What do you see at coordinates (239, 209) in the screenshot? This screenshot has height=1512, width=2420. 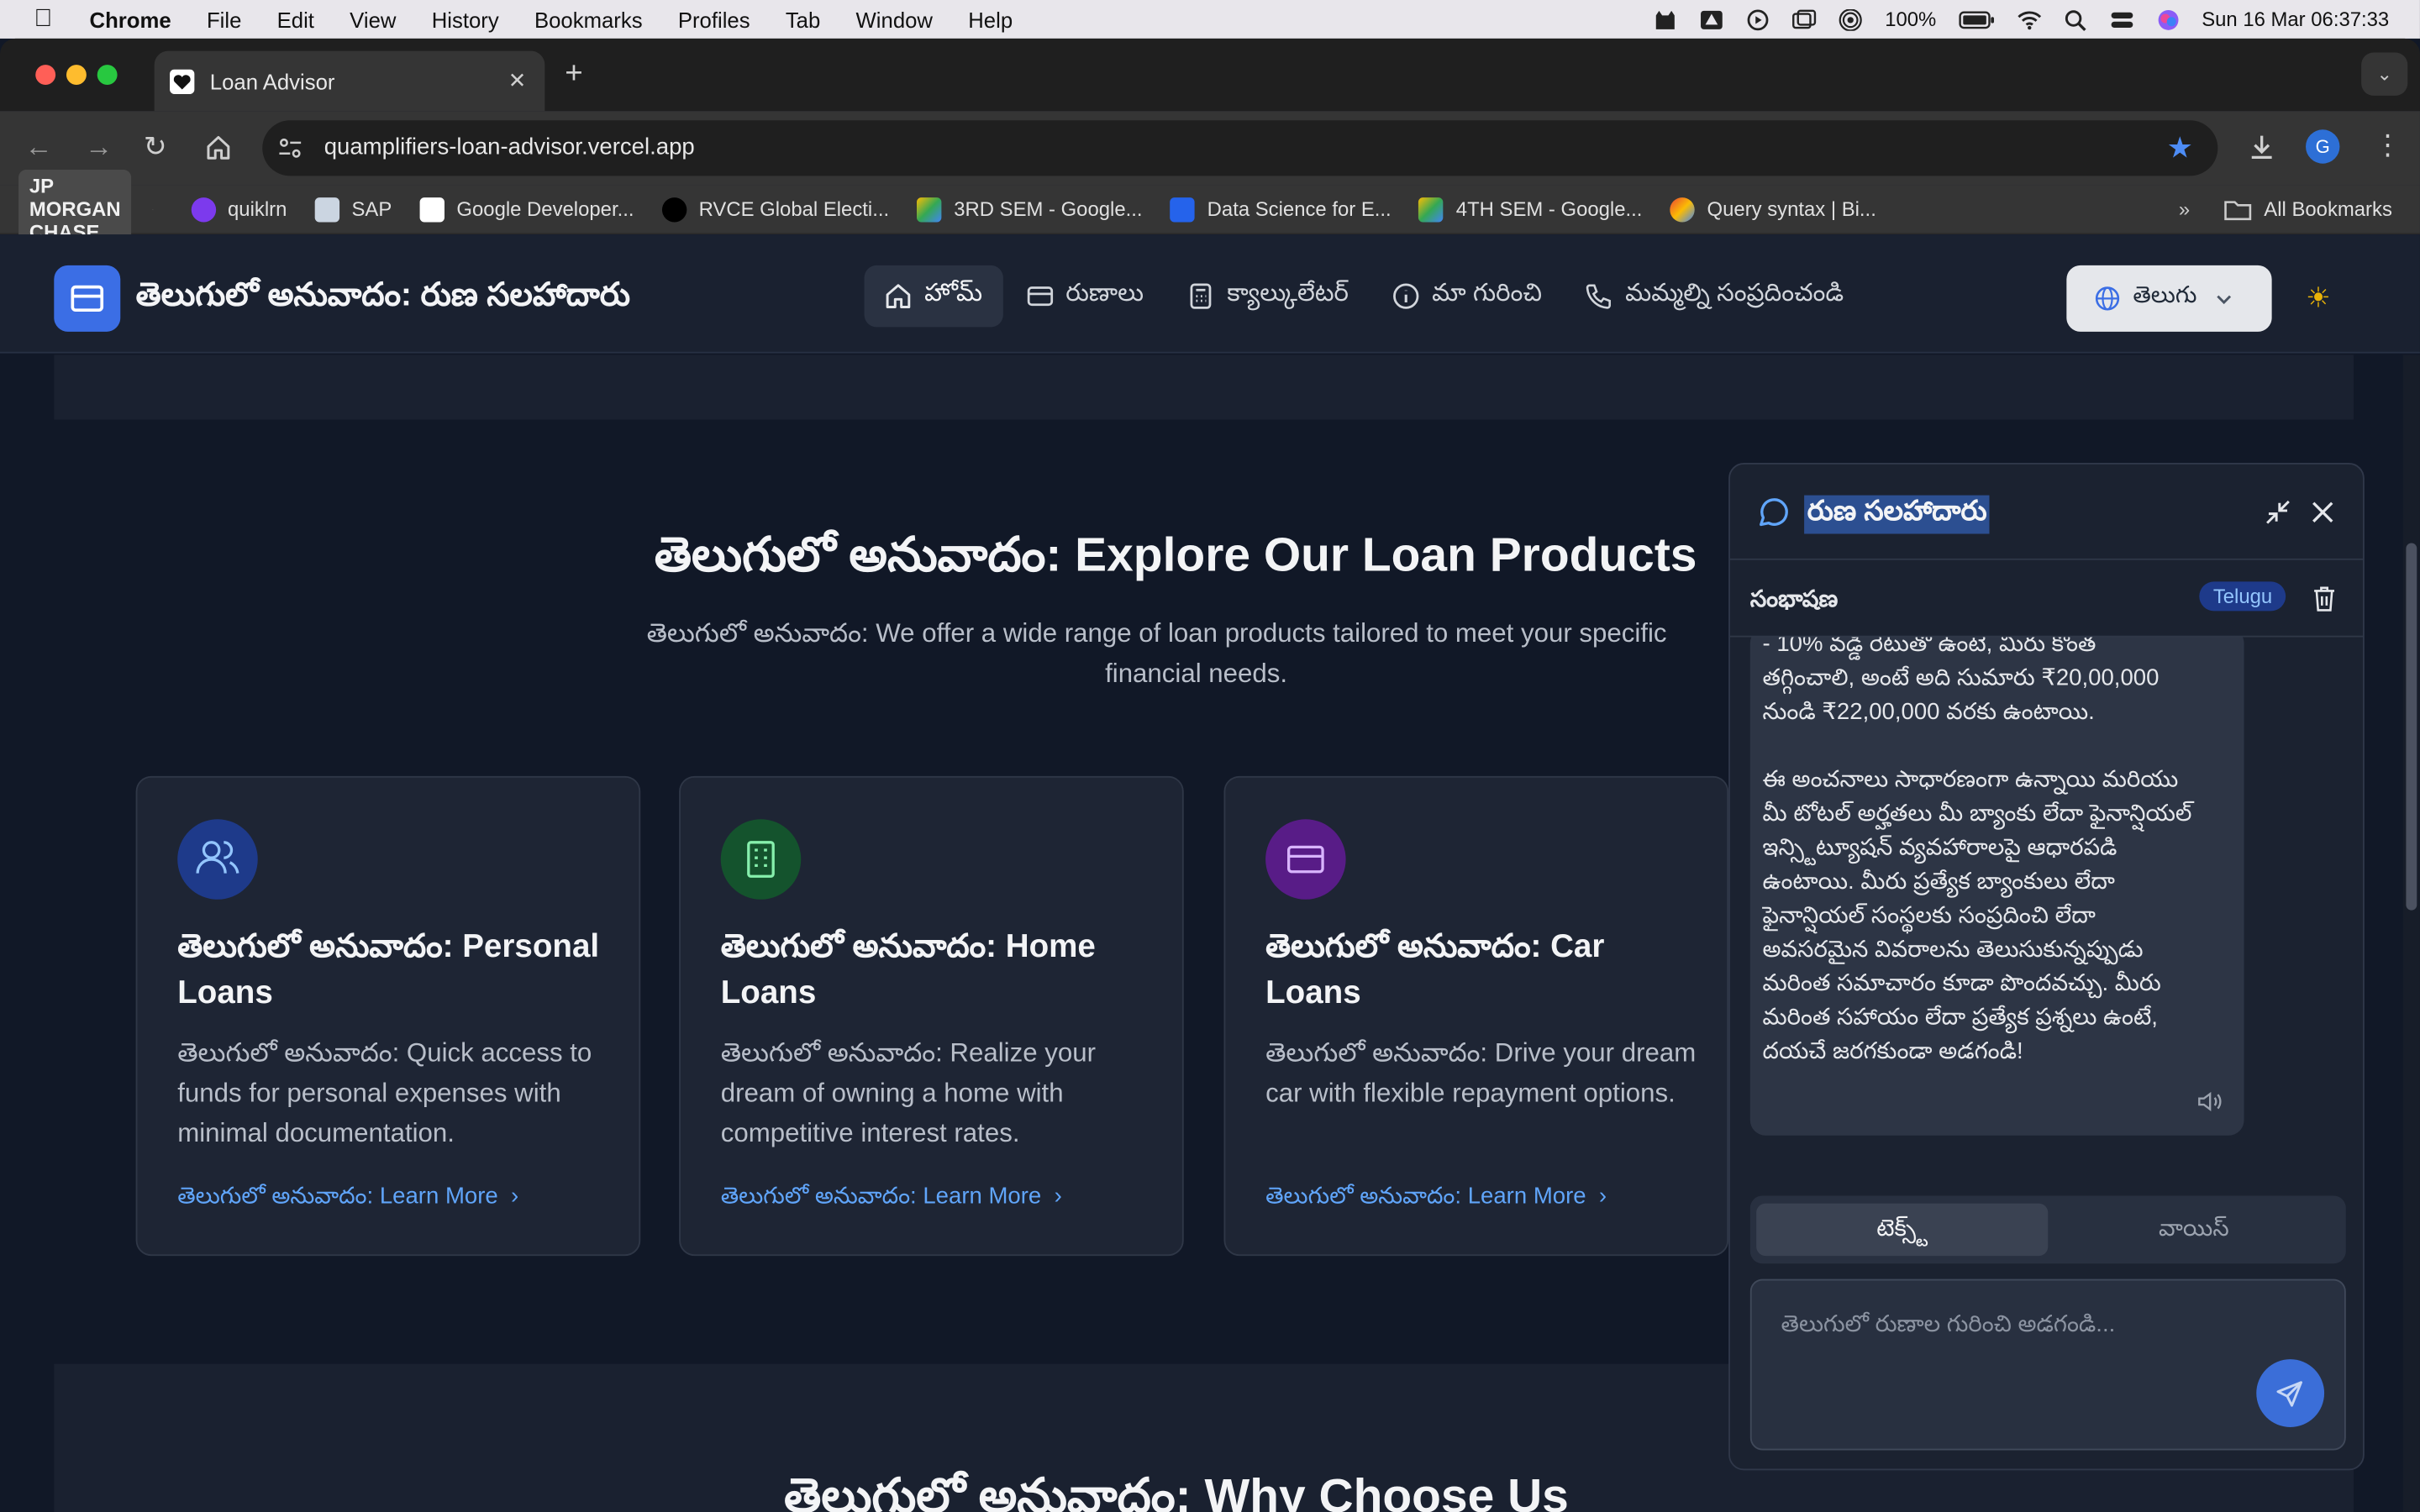 I see `bookmark-quiklrn: quiklrn` at bounding box center [239, 209].